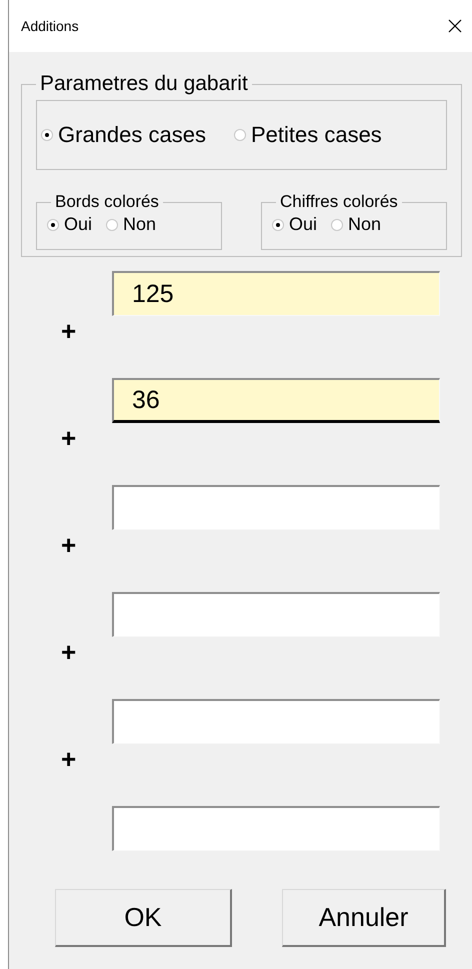 This screenshot has height=969, width=472. Describe the element at coordinates (364, 918) in the screenshot. I see `cancel-button: Annuler` at that location.